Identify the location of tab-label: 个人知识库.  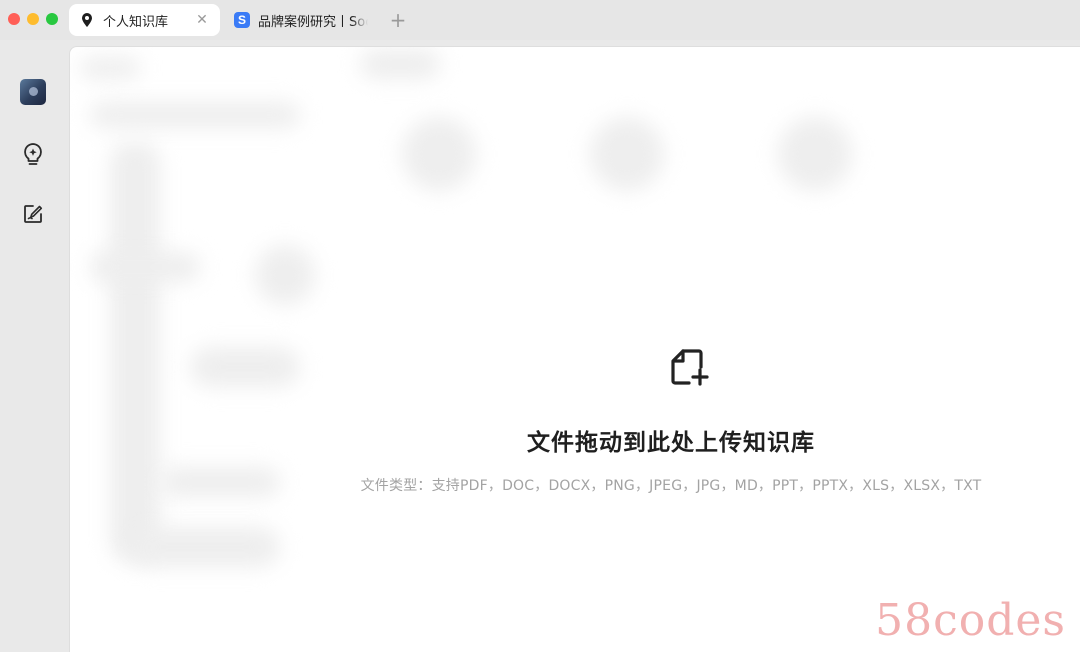
(136, 22).